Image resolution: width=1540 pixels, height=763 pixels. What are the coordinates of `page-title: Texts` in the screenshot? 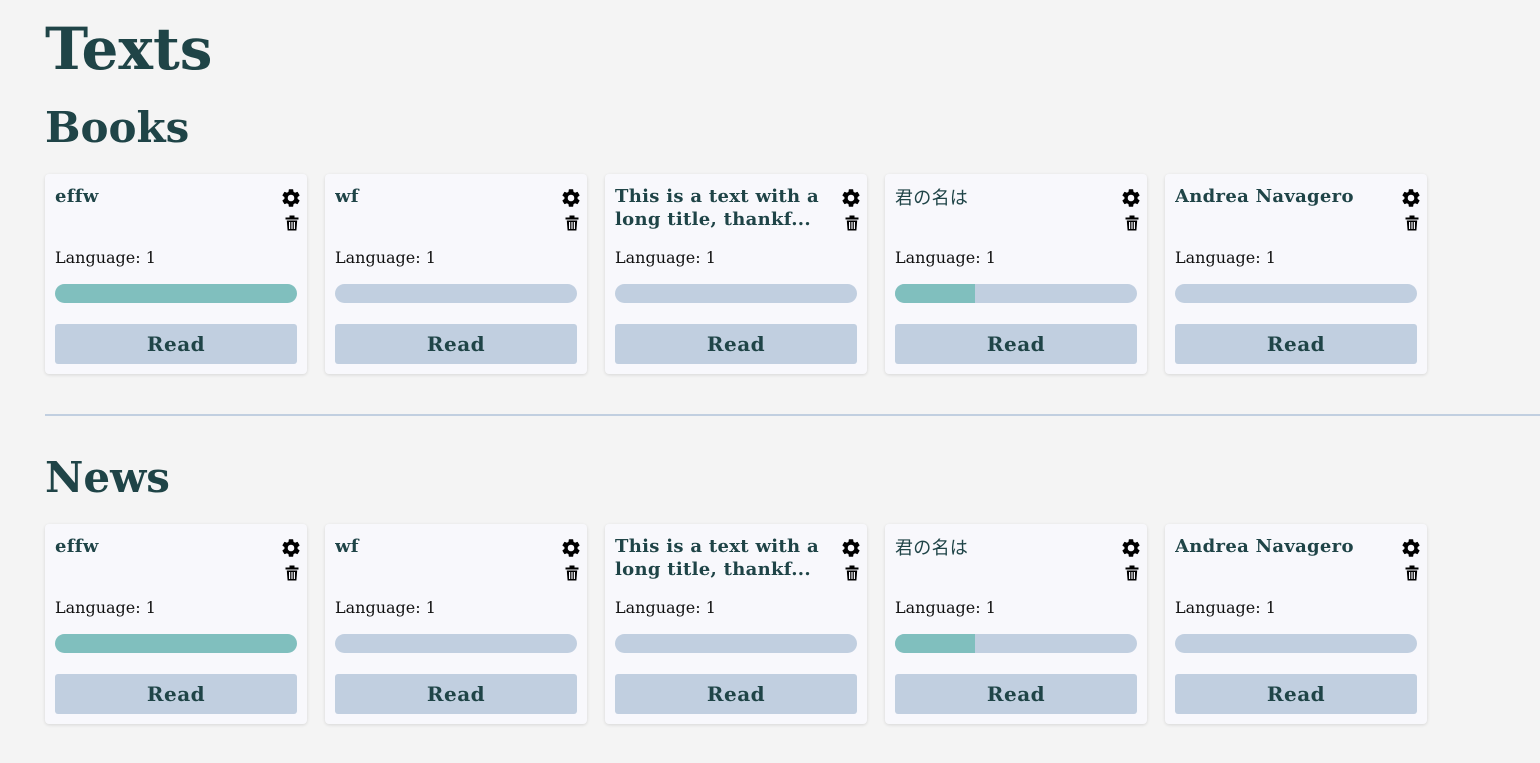 It's located at (129, 49).